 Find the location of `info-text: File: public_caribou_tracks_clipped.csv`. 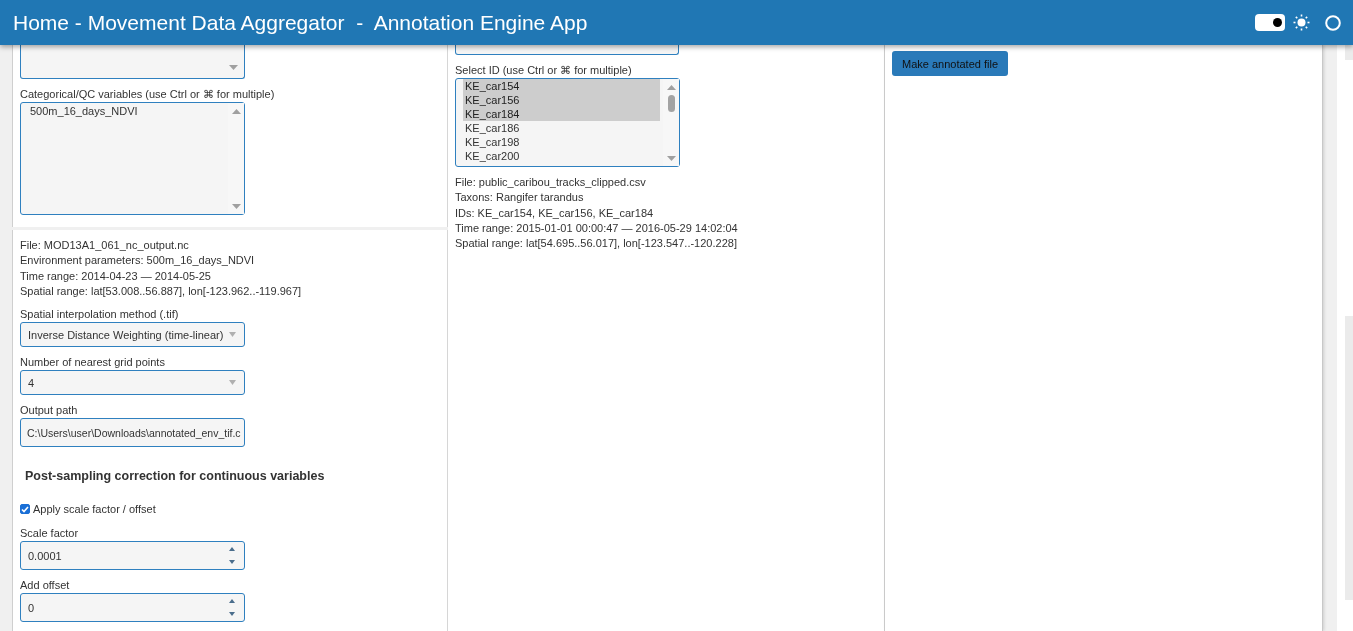

info-text: File: public_caribou_tracks_clipped.csv is located at coordinates (551, 182).